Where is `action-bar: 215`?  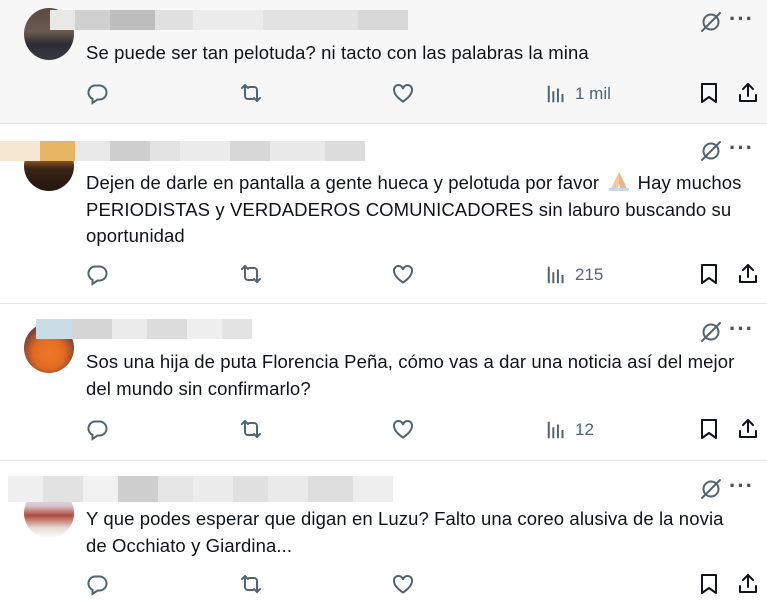 action-bar: 215 is located at coordinates (425, 276).